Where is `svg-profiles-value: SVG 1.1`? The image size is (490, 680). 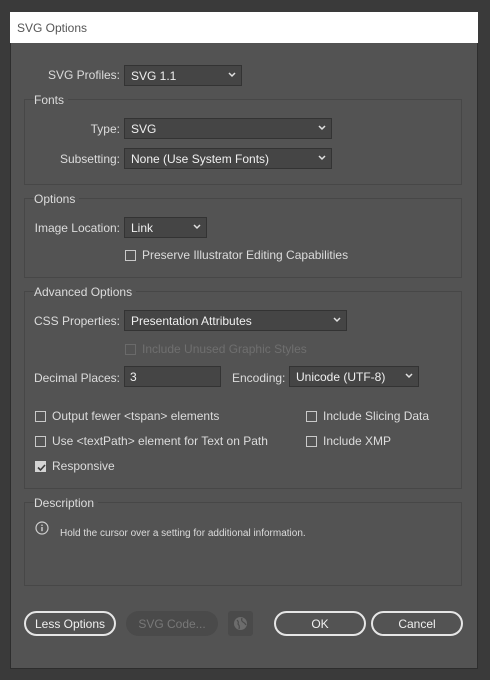 svg-profiles-value: SVG 1.1 is located at coordinates (154, 76).